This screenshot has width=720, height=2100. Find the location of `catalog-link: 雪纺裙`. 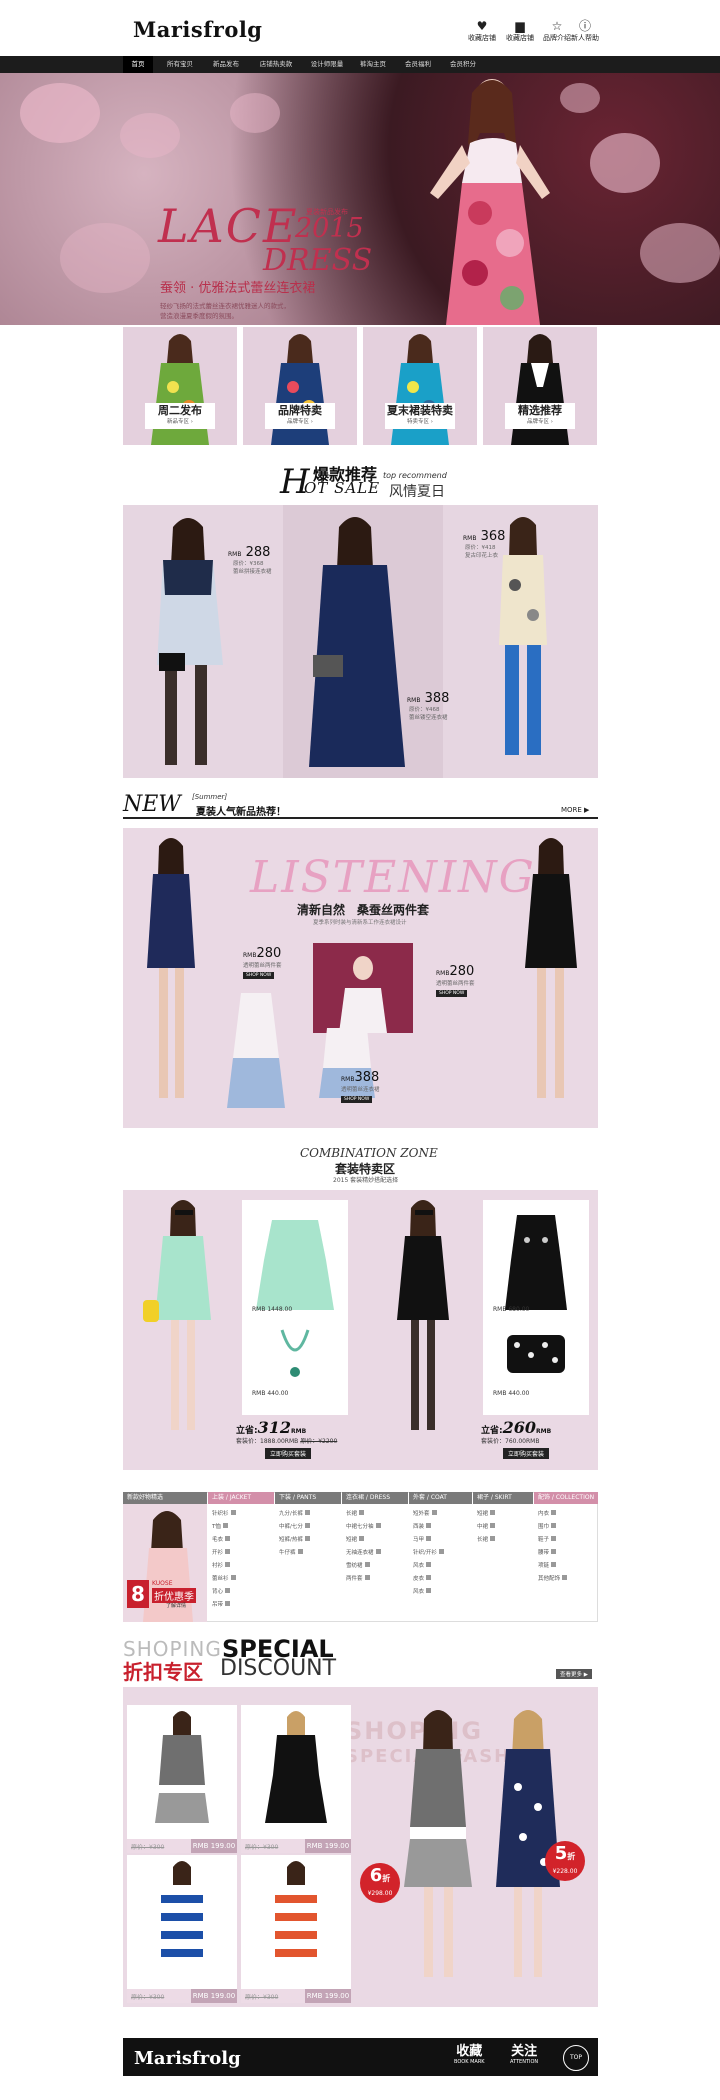

catalog-link: 雪纺裙 is located at coordinates (358, 1565).